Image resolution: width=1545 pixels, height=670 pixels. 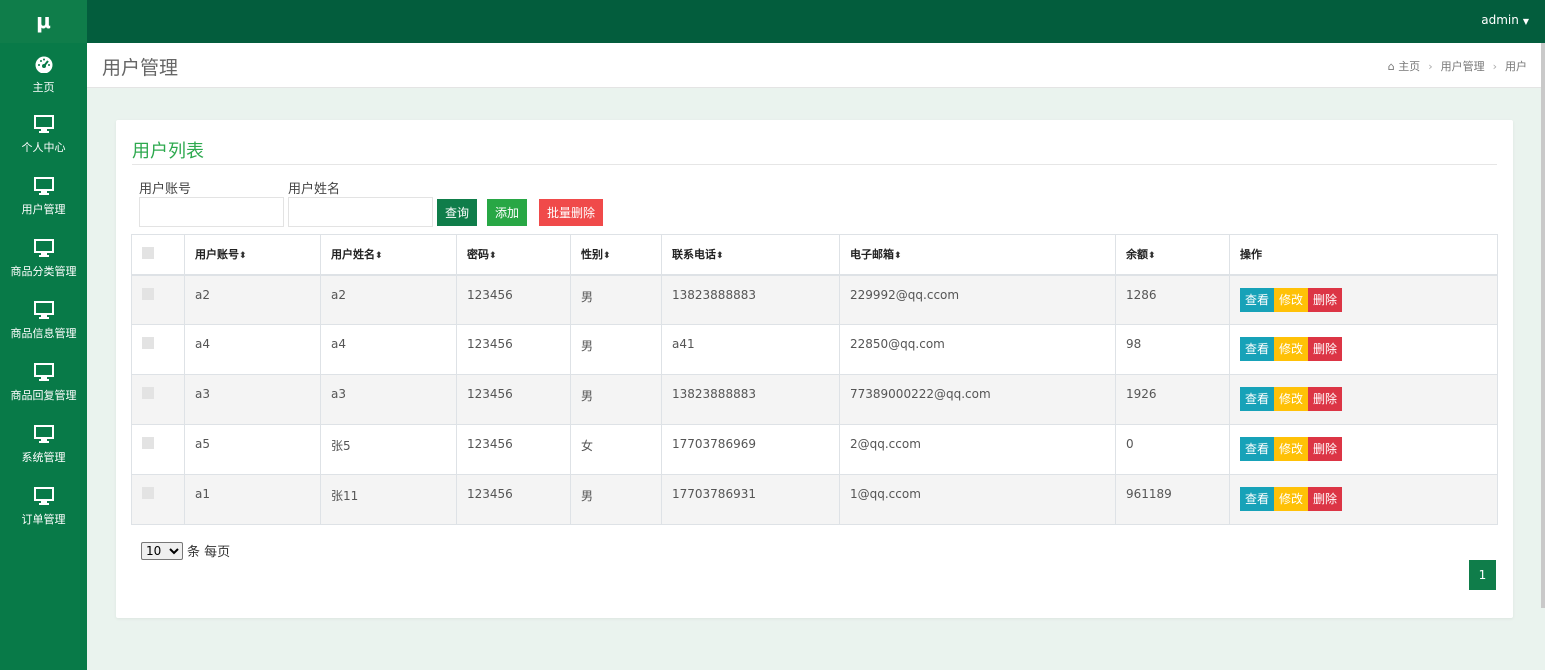 I want to click on page-title: 用户管理, so click(x=140, y=68).